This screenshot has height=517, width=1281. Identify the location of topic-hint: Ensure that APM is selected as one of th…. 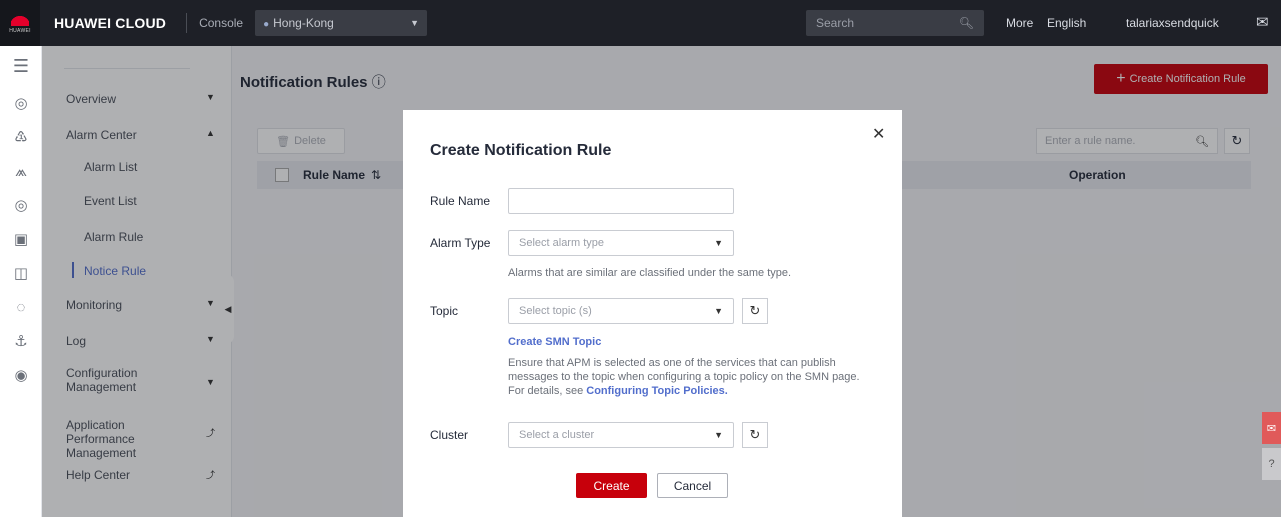
(684, 377).